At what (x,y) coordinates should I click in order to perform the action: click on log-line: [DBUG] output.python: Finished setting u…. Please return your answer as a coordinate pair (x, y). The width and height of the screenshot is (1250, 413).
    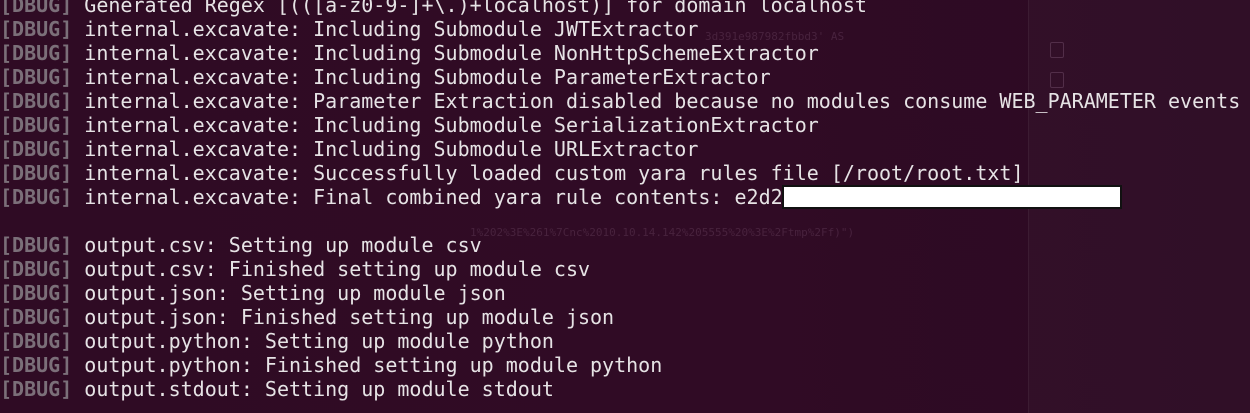
    Looking at the image, I should click on (625, 365).